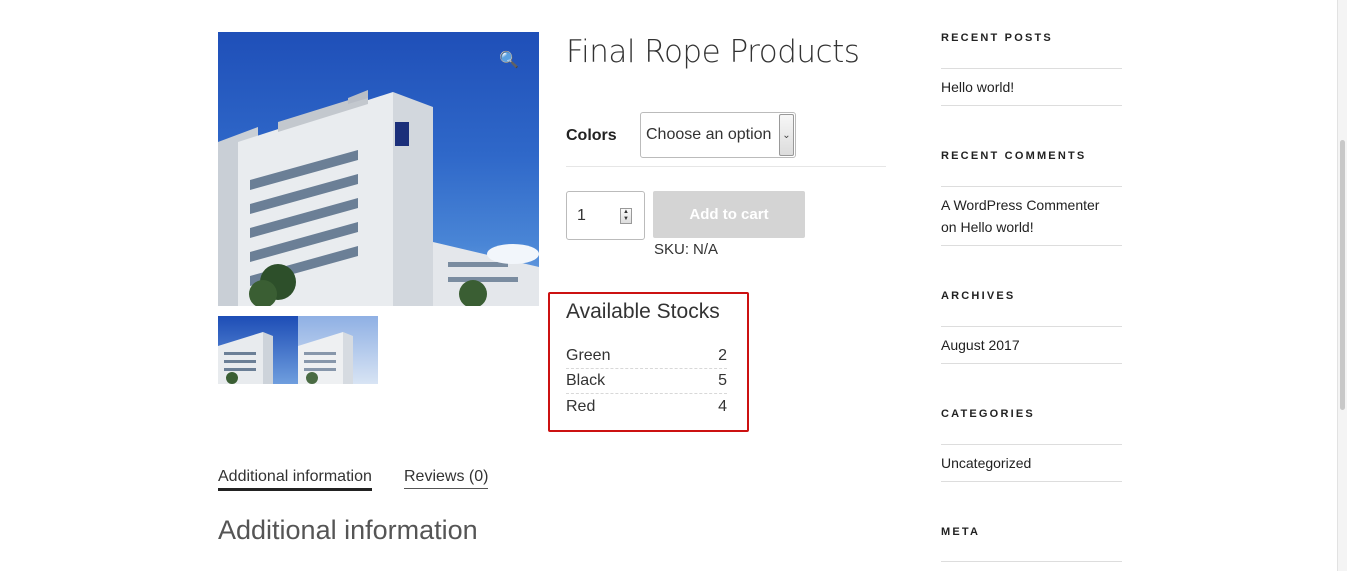 The height and width of the screenshot is (571, 1347). What do you see at coordinates (722, 380) in the screenshot?
I see `stock-count: 5` at bounding box center [722, 380].